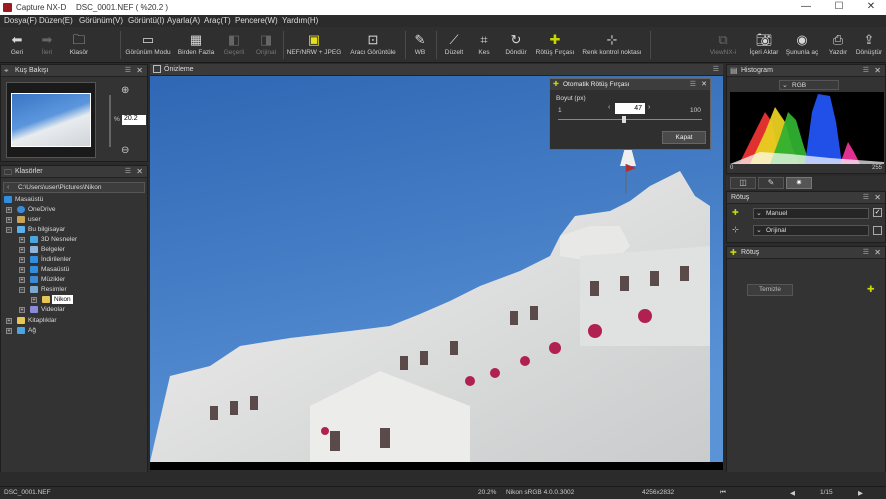 Image resolution: width=886 pixels, height=499 pixels. I want to click on menu-adjust: Ayarla(A), so click(183, 20).